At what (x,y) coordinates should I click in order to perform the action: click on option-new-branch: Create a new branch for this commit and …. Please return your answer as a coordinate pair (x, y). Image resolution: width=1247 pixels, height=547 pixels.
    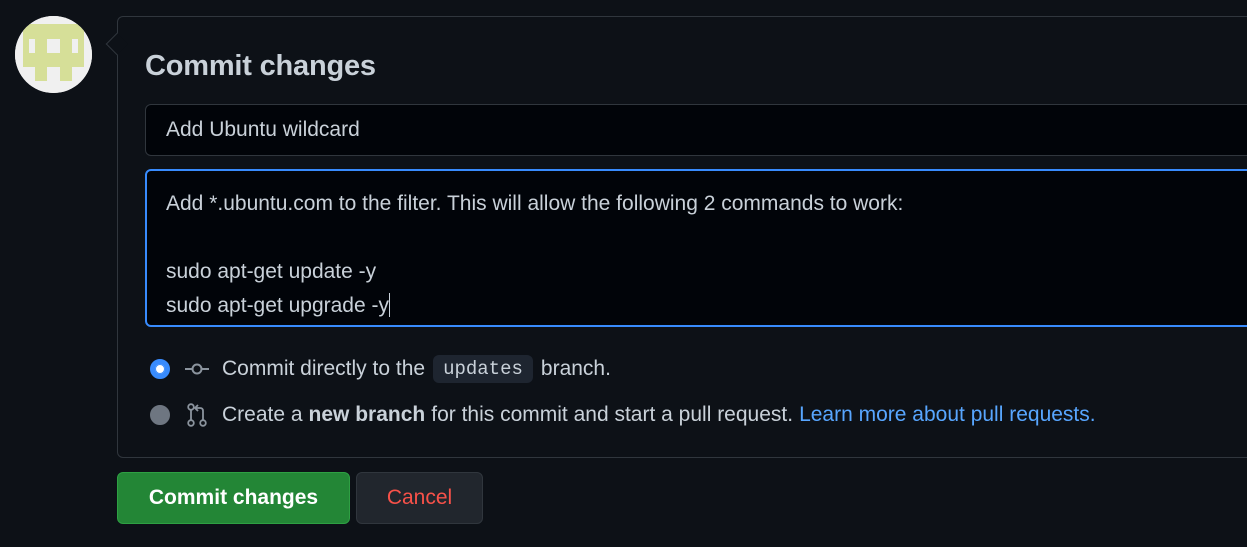
    Looking at the image, I should click on (623, 415).